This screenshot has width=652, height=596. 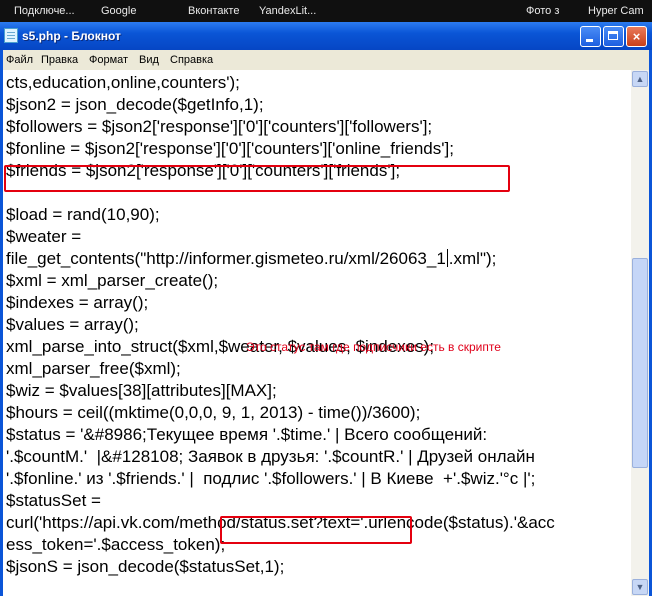 I want to click on window-title: s5.php - Блокнот, so click(x=71, y=36).